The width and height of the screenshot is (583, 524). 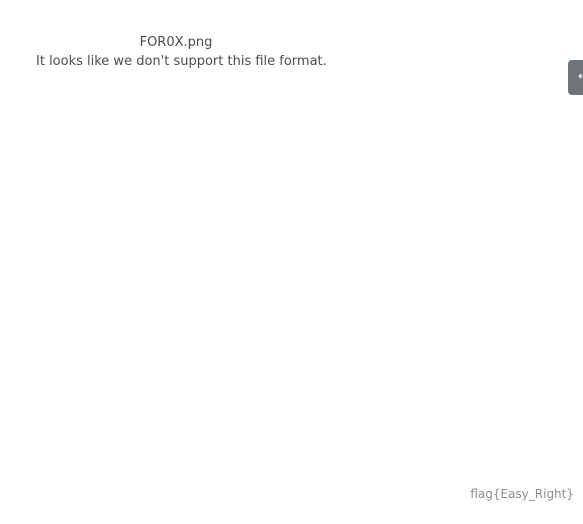 I want to click on side-panel-toggle-button: ←, so click(x=575, y=77).